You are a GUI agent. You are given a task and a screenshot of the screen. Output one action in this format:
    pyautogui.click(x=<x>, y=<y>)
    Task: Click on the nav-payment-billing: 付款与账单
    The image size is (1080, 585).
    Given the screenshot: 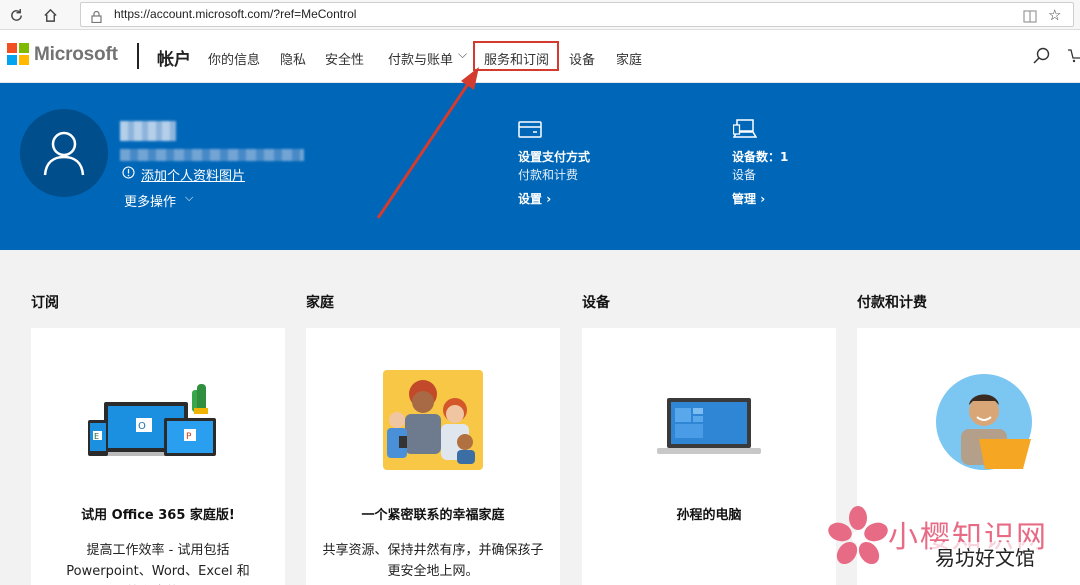 What is the action you would take?
    pyautogui.click(x=420, y=58)
    